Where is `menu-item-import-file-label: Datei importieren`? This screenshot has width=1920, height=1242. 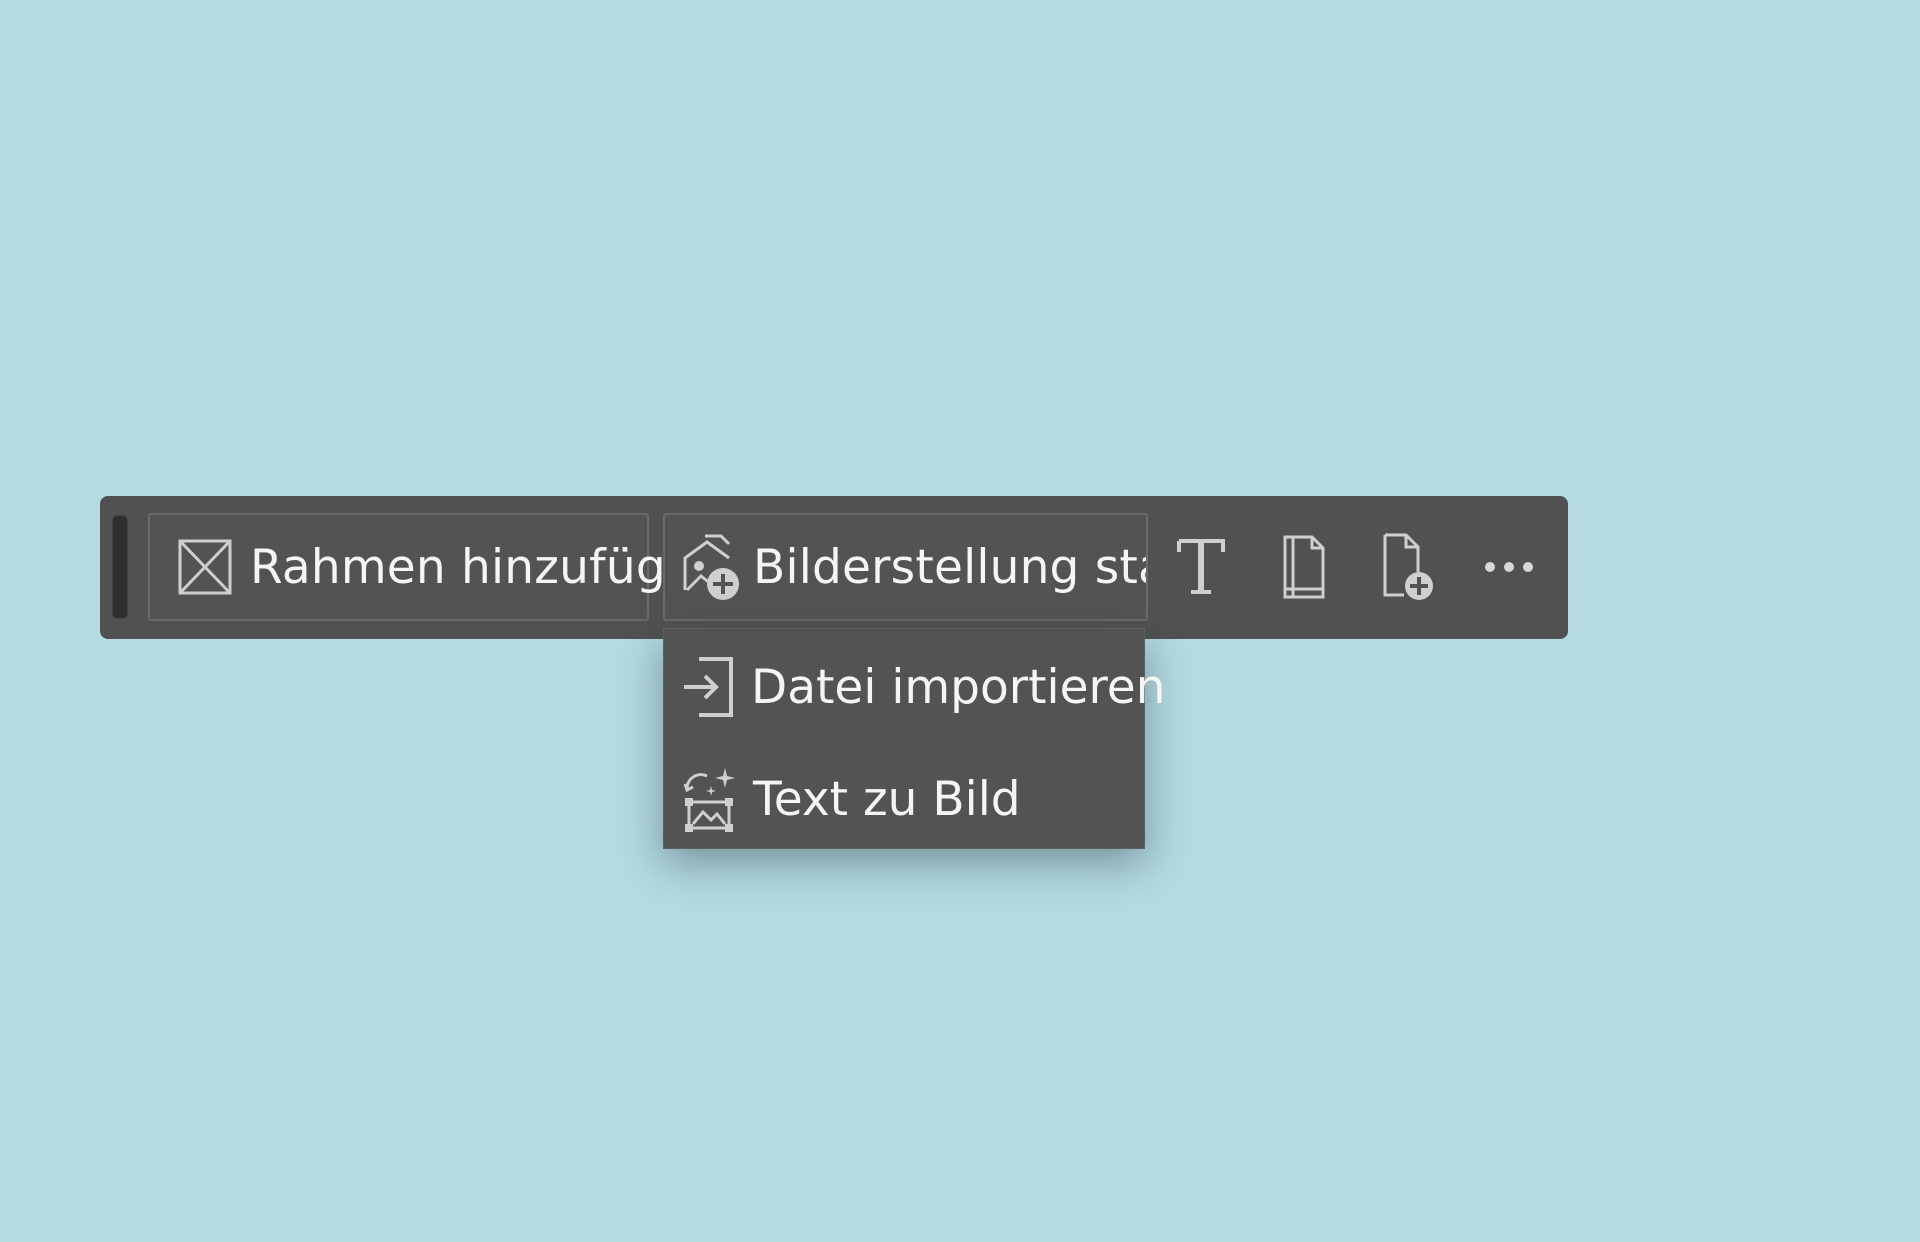
menu-item-import-file-label: Datei importieren is located at coordinates (958, 687).